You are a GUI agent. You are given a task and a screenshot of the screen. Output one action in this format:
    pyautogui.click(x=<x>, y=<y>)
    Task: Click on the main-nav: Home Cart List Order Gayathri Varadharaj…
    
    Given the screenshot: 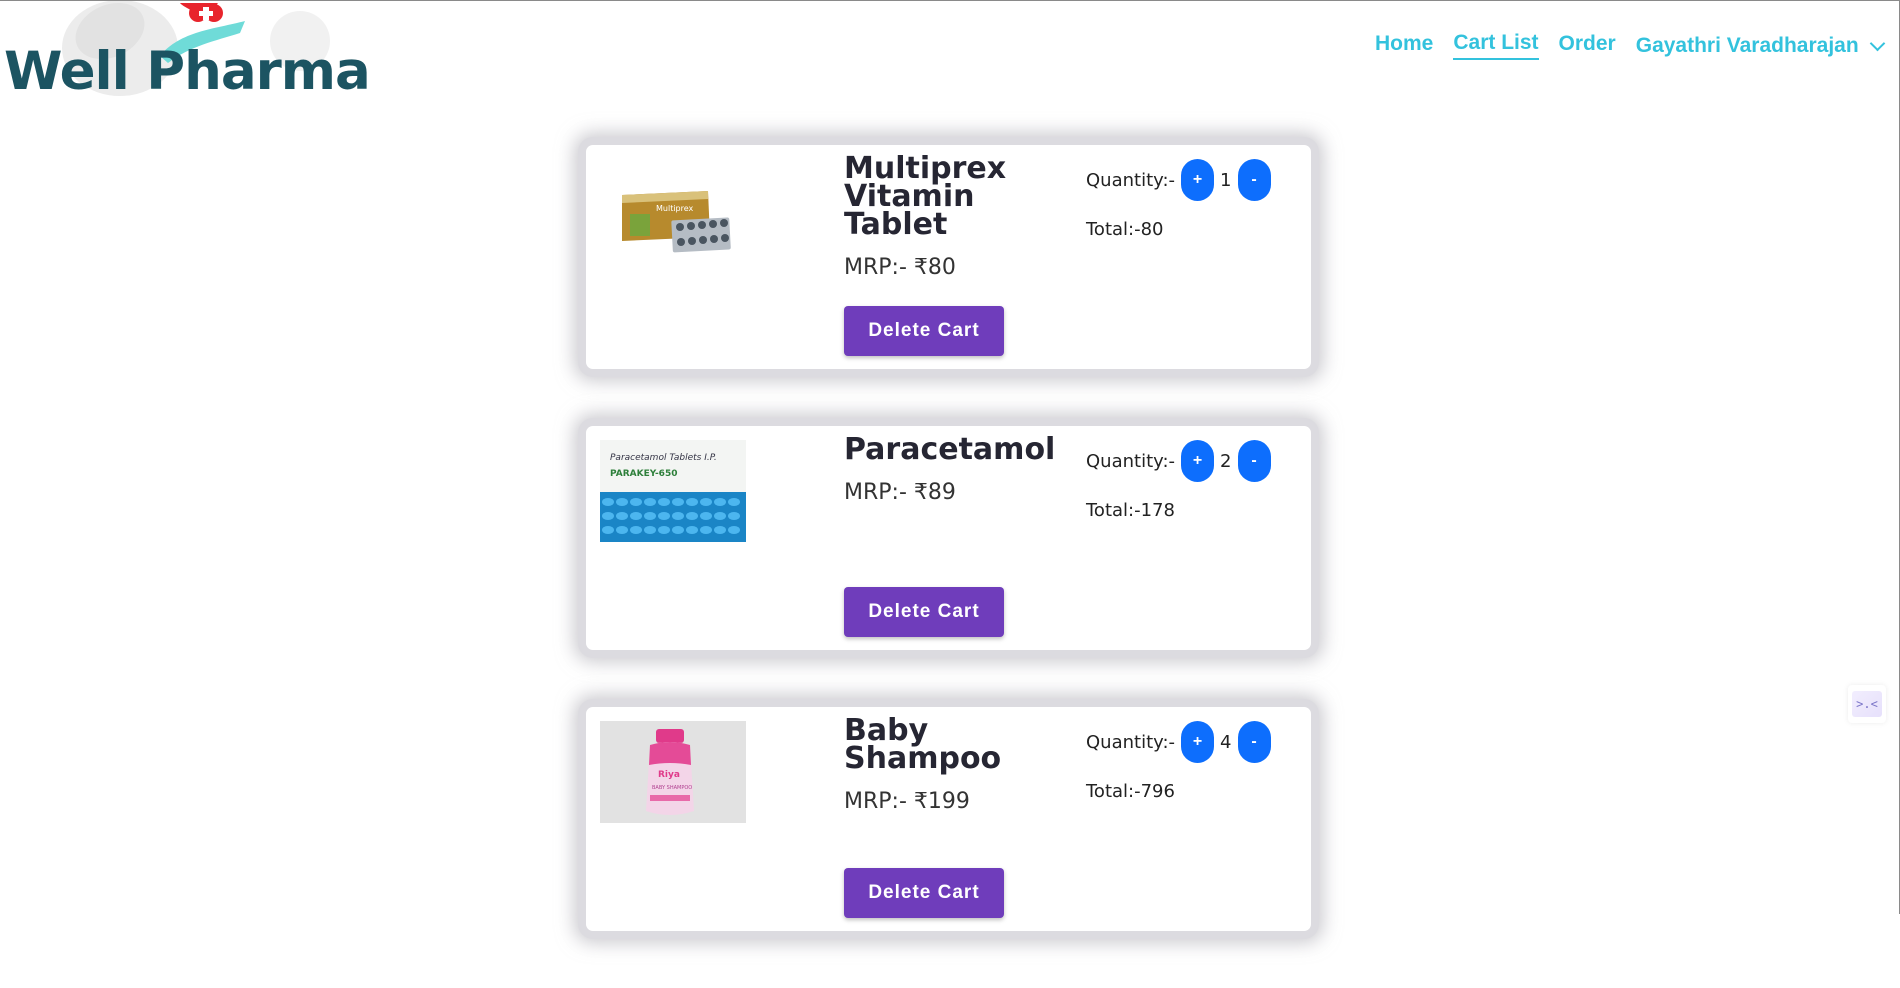 What is the action you would take?
    pyautogui.click(x=1630, y=45)
    